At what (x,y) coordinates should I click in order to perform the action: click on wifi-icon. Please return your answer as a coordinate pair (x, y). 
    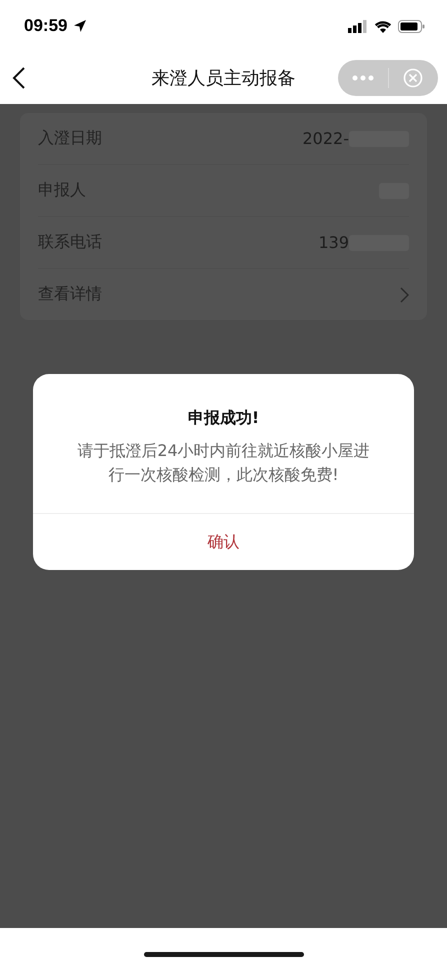
    Looking at the image, I should click on (383, 26).